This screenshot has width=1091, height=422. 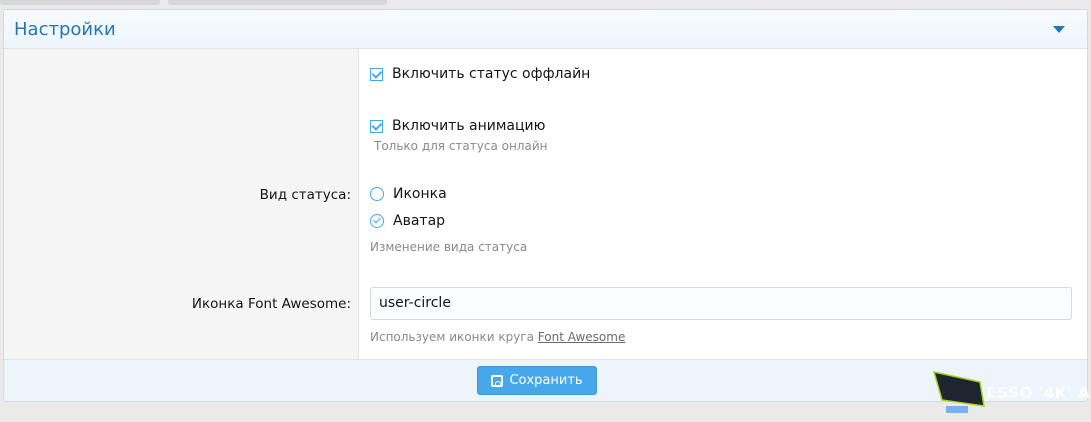 What do you see at coordinates (1059, 29) in the screenshot?
I see `collapse-caret-icon` at bounding box center [1059, 29].